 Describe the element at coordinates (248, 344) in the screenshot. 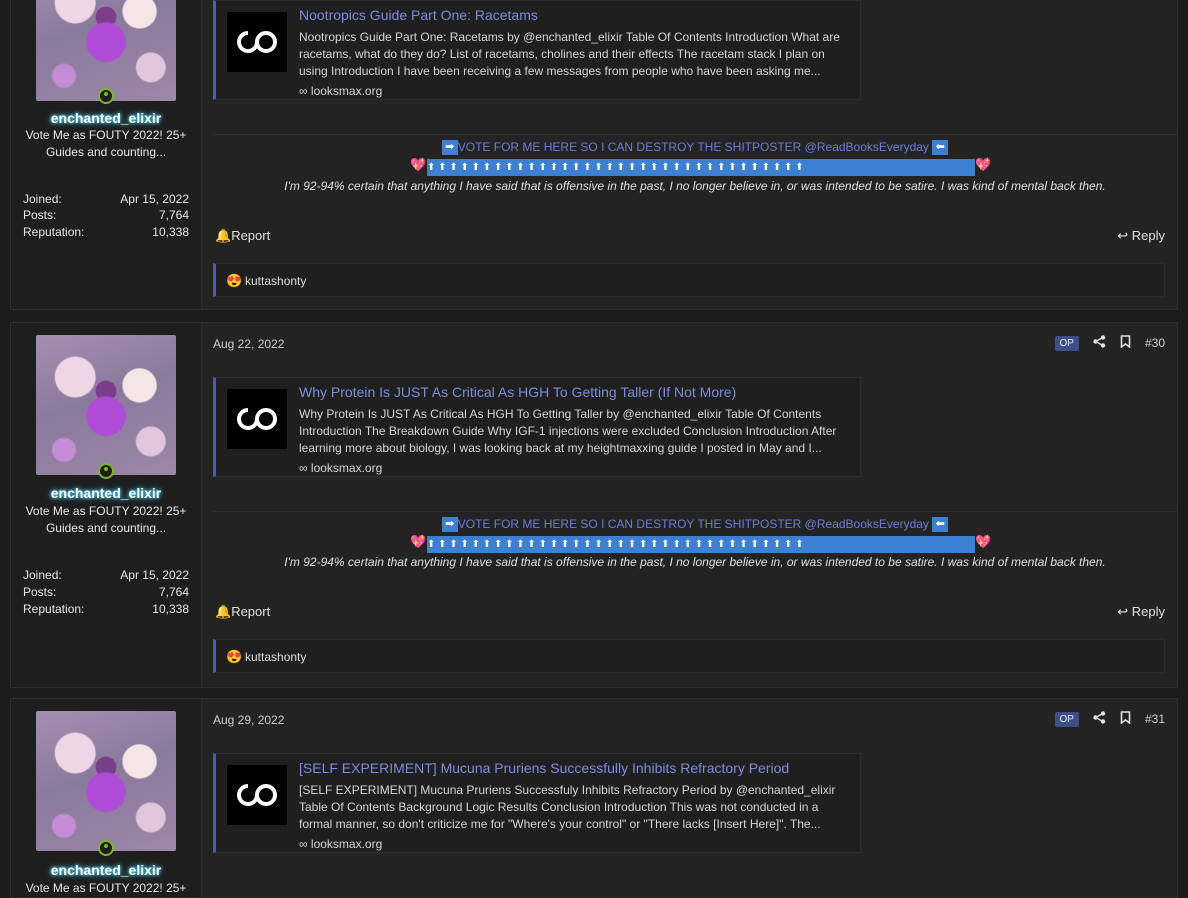

I see `post-date: Aug 22, 2022` at that location.